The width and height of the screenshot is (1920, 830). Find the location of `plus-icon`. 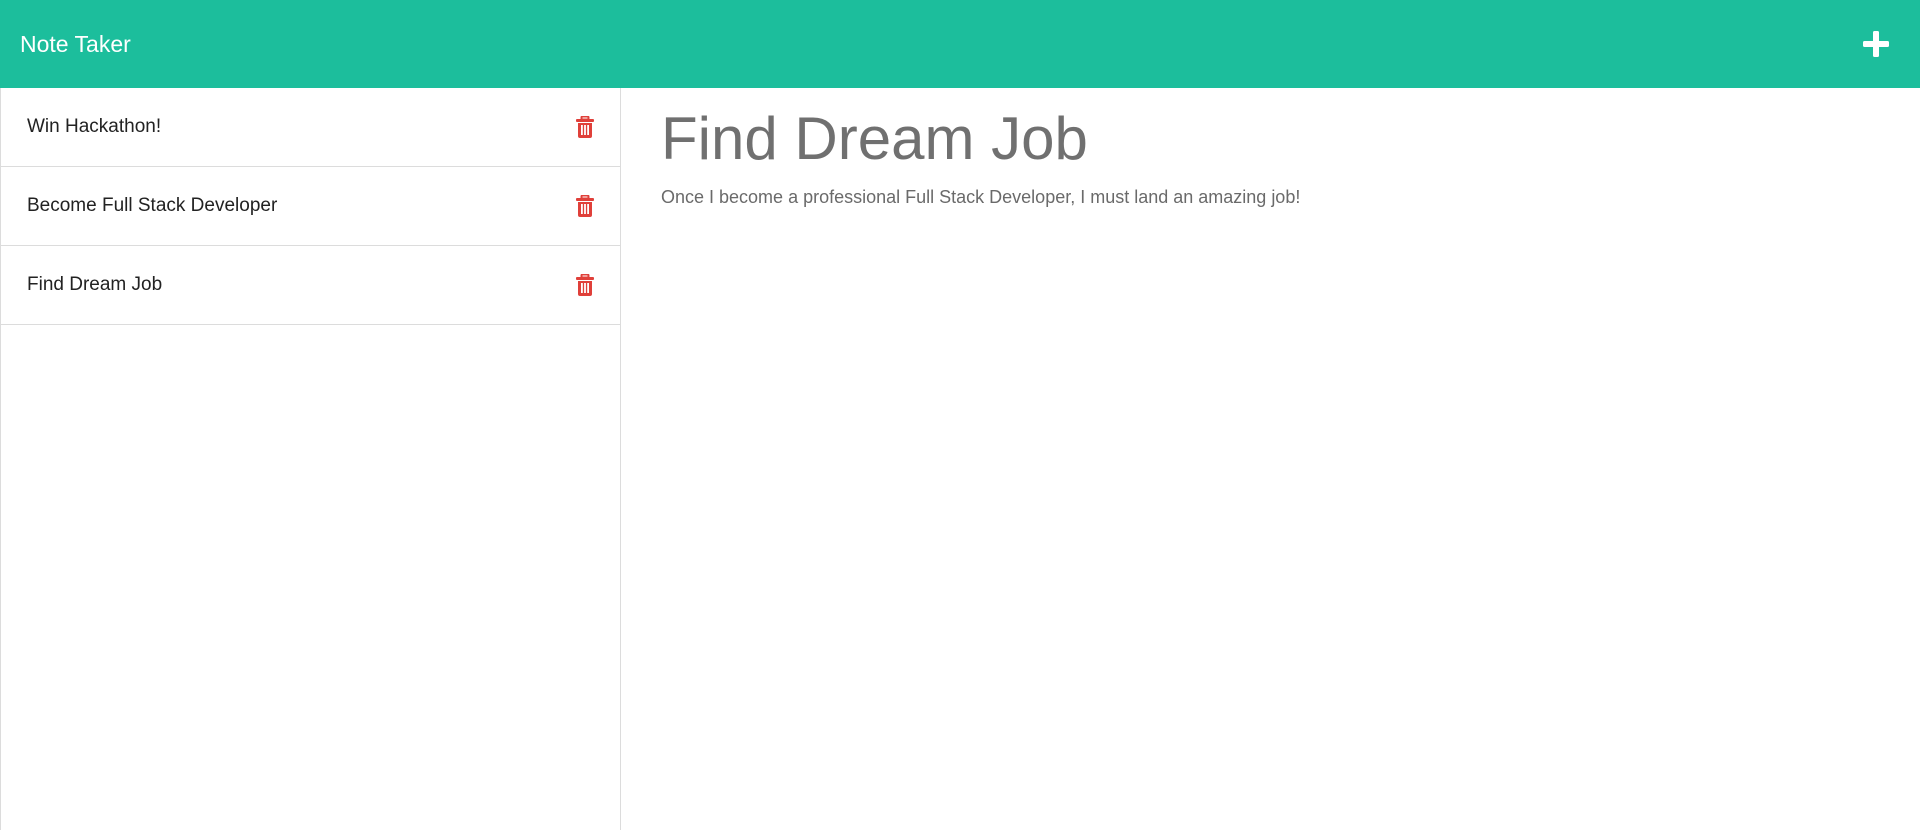

plus-icon is located at coordinates (1876, 44).